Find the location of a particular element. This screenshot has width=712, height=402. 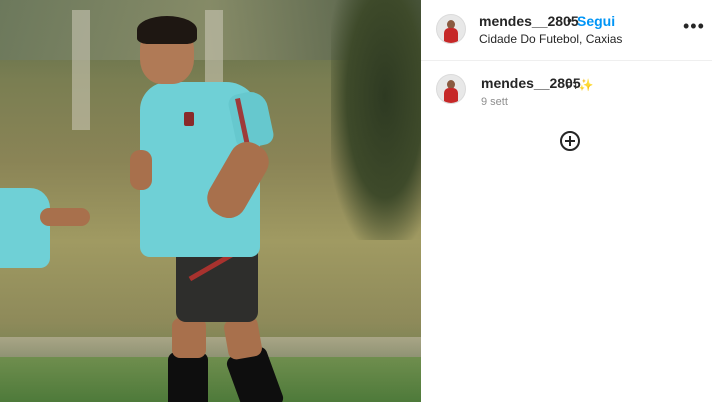

caption-comment: mendes__2805 PT✨ 9 sett is located at coordinates (566, 90).